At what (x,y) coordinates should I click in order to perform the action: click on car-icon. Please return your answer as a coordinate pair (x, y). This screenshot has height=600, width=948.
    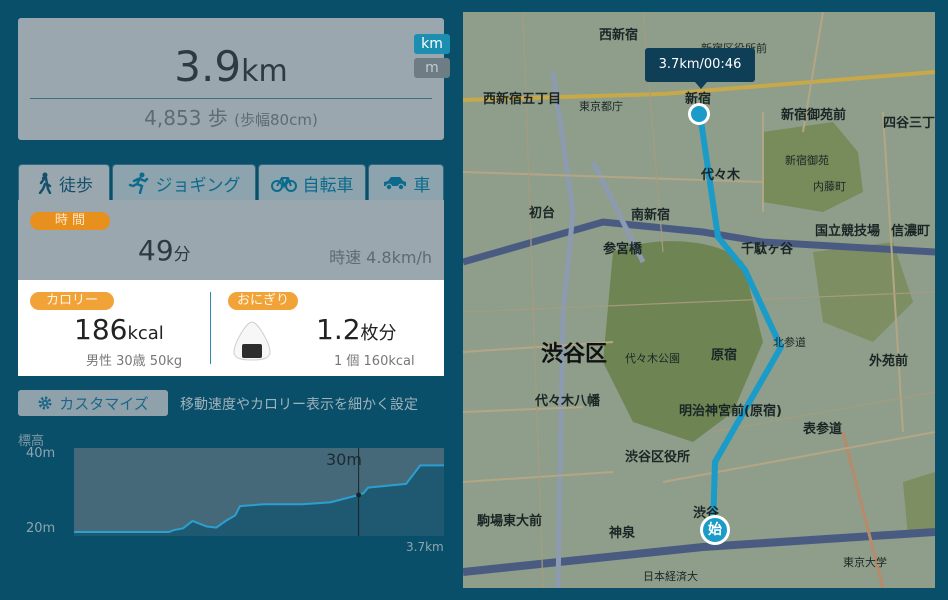
    Looking at the image, I should click on (394, 184).